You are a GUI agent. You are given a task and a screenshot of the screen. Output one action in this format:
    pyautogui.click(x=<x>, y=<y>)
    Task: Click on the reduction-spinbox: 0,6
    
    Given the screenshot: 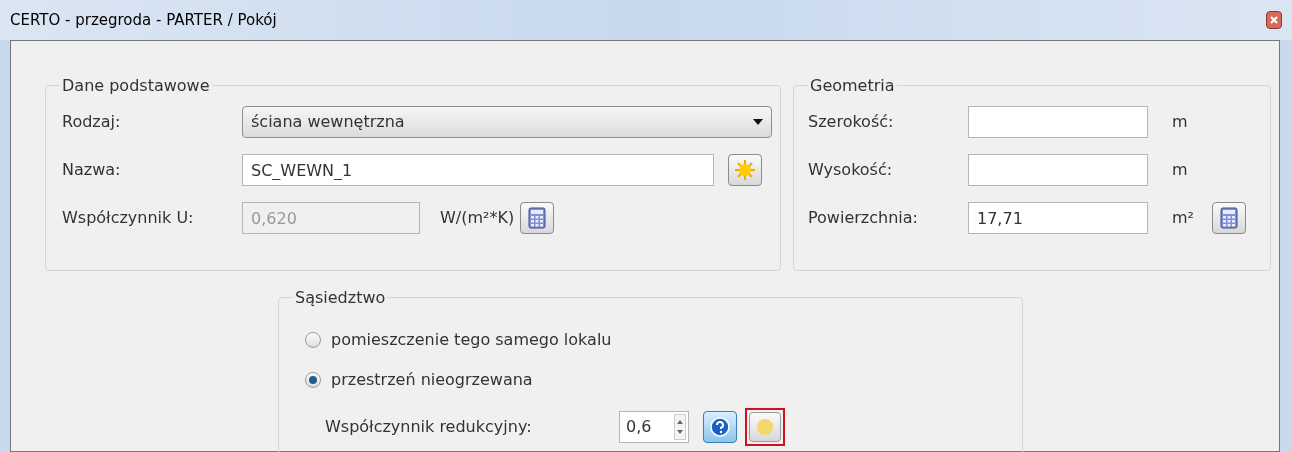 What is the action you would take?
    pyautogui.click(x=654, y=427)
    